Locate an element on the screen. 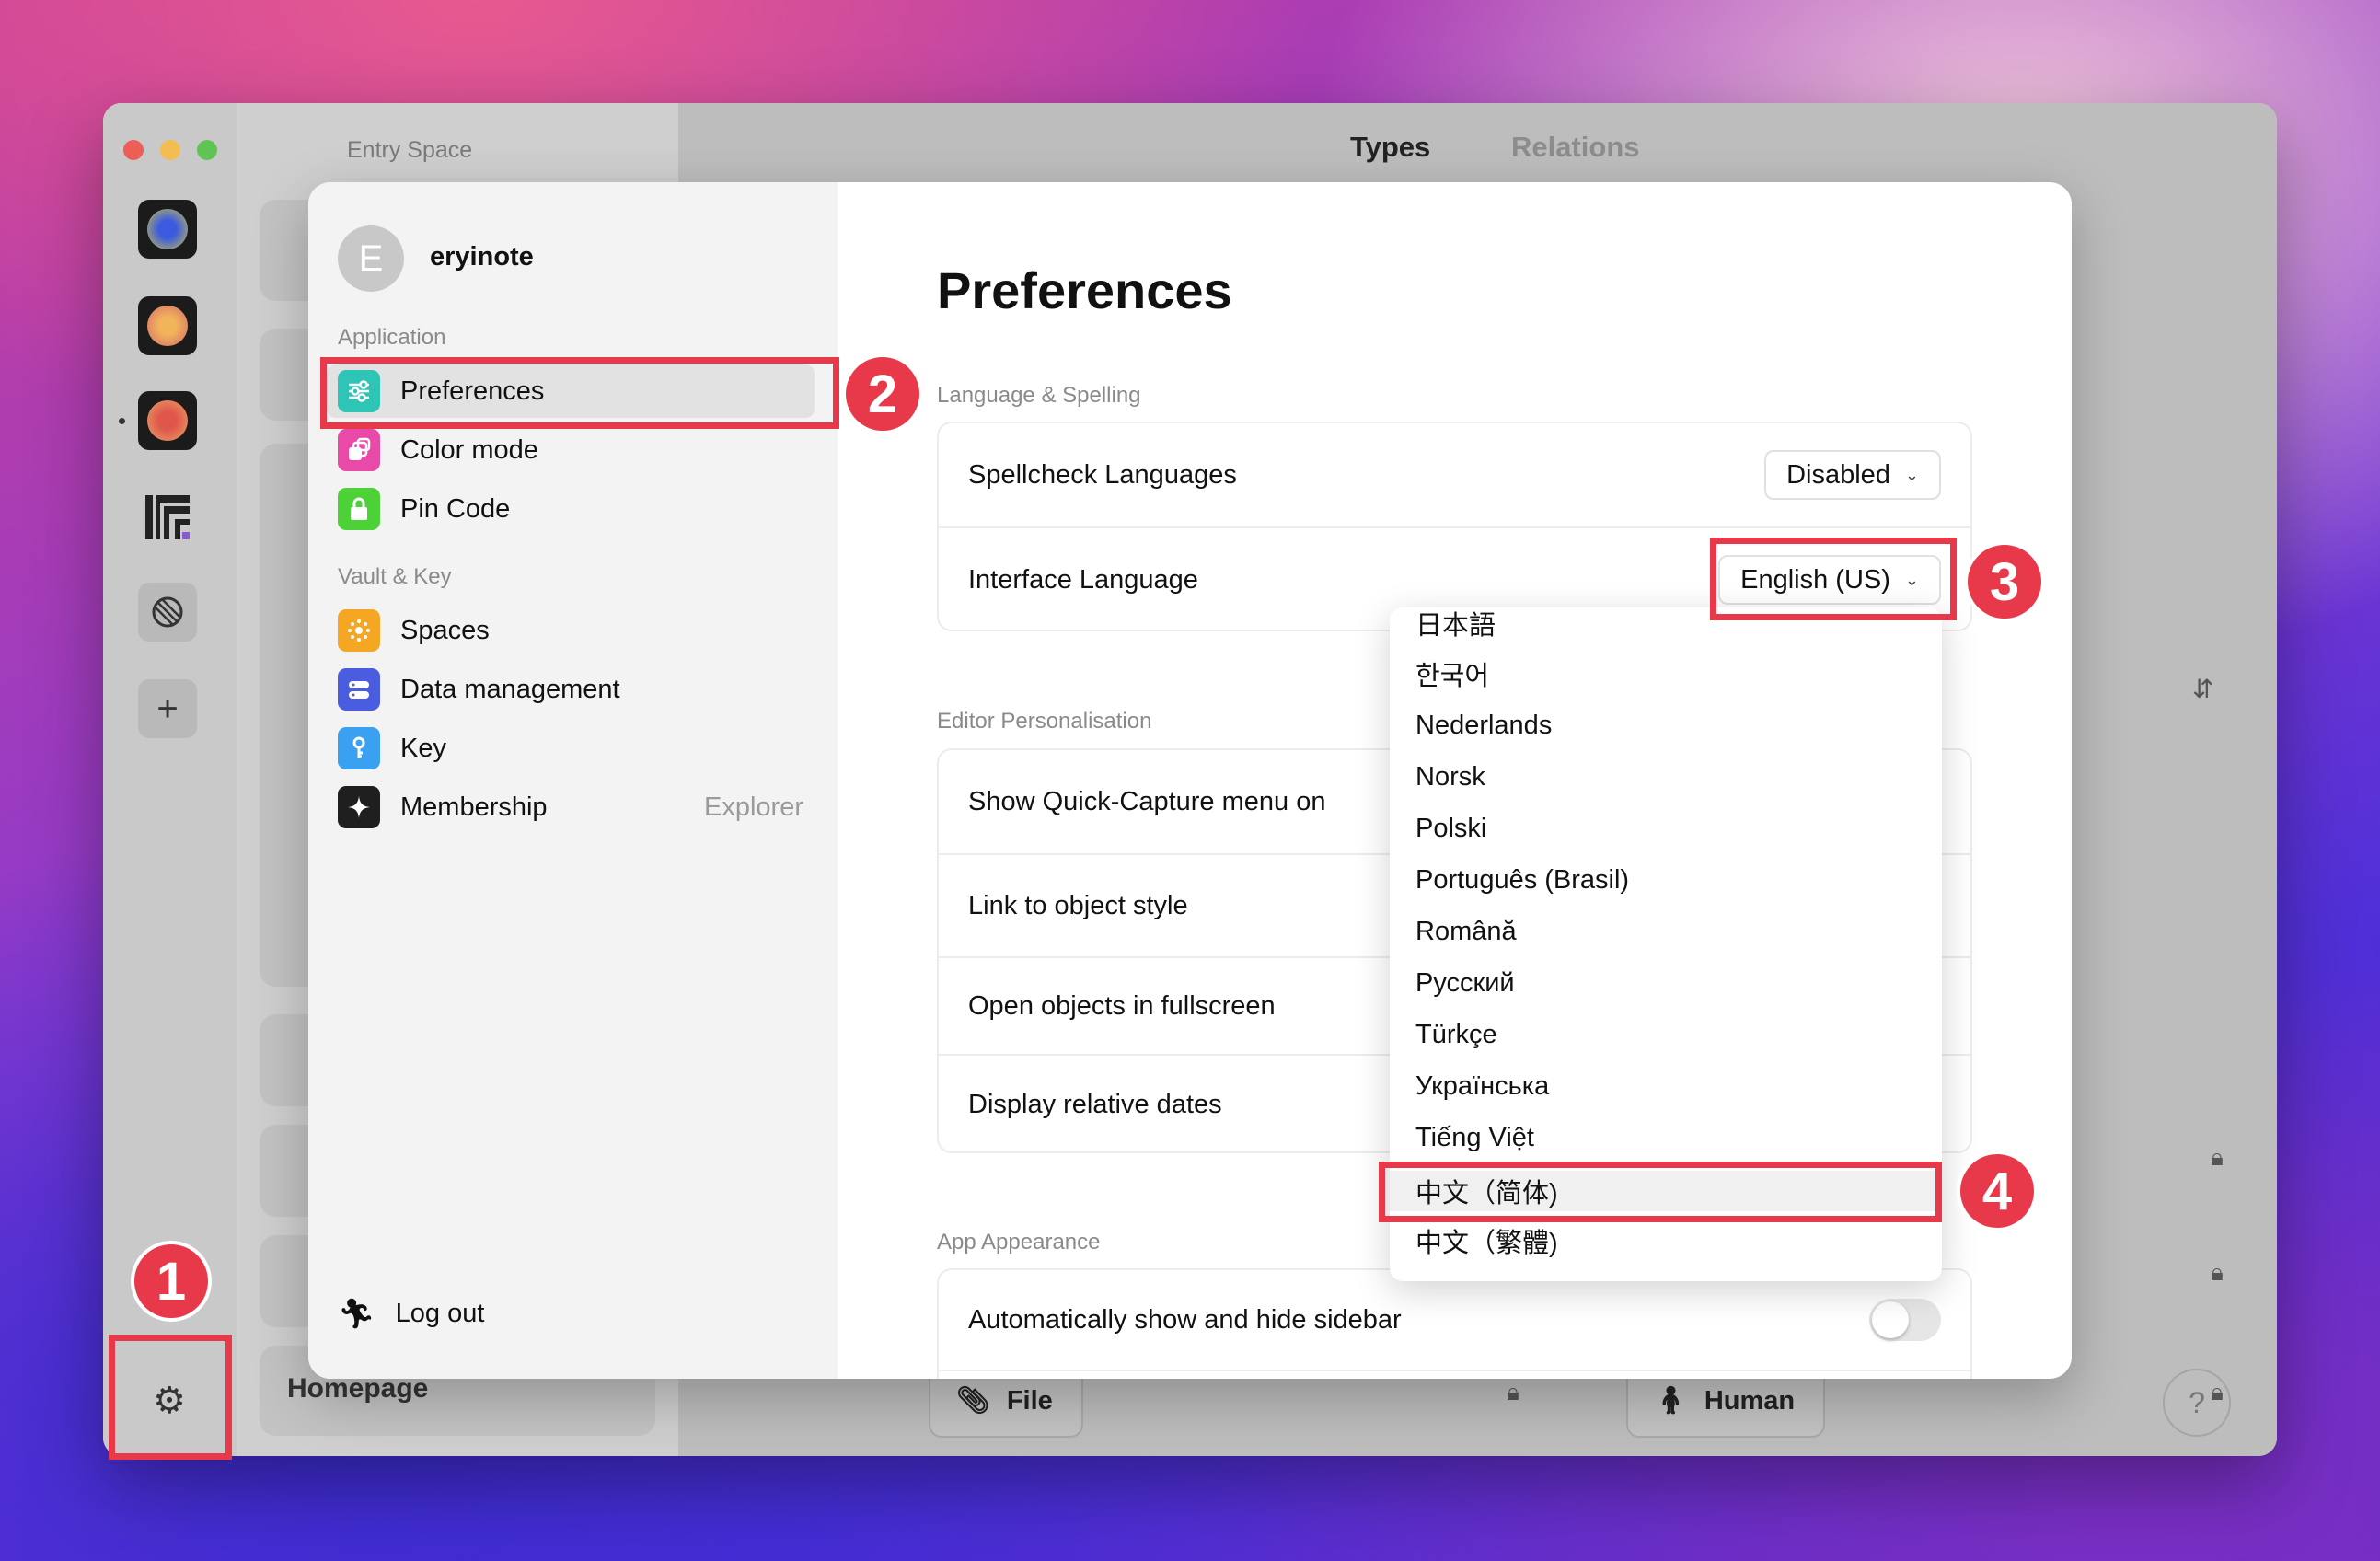 This screenshot has height=1561, width=2380. spellcheck-value: Disabled is located at coordinates (1838, 475).